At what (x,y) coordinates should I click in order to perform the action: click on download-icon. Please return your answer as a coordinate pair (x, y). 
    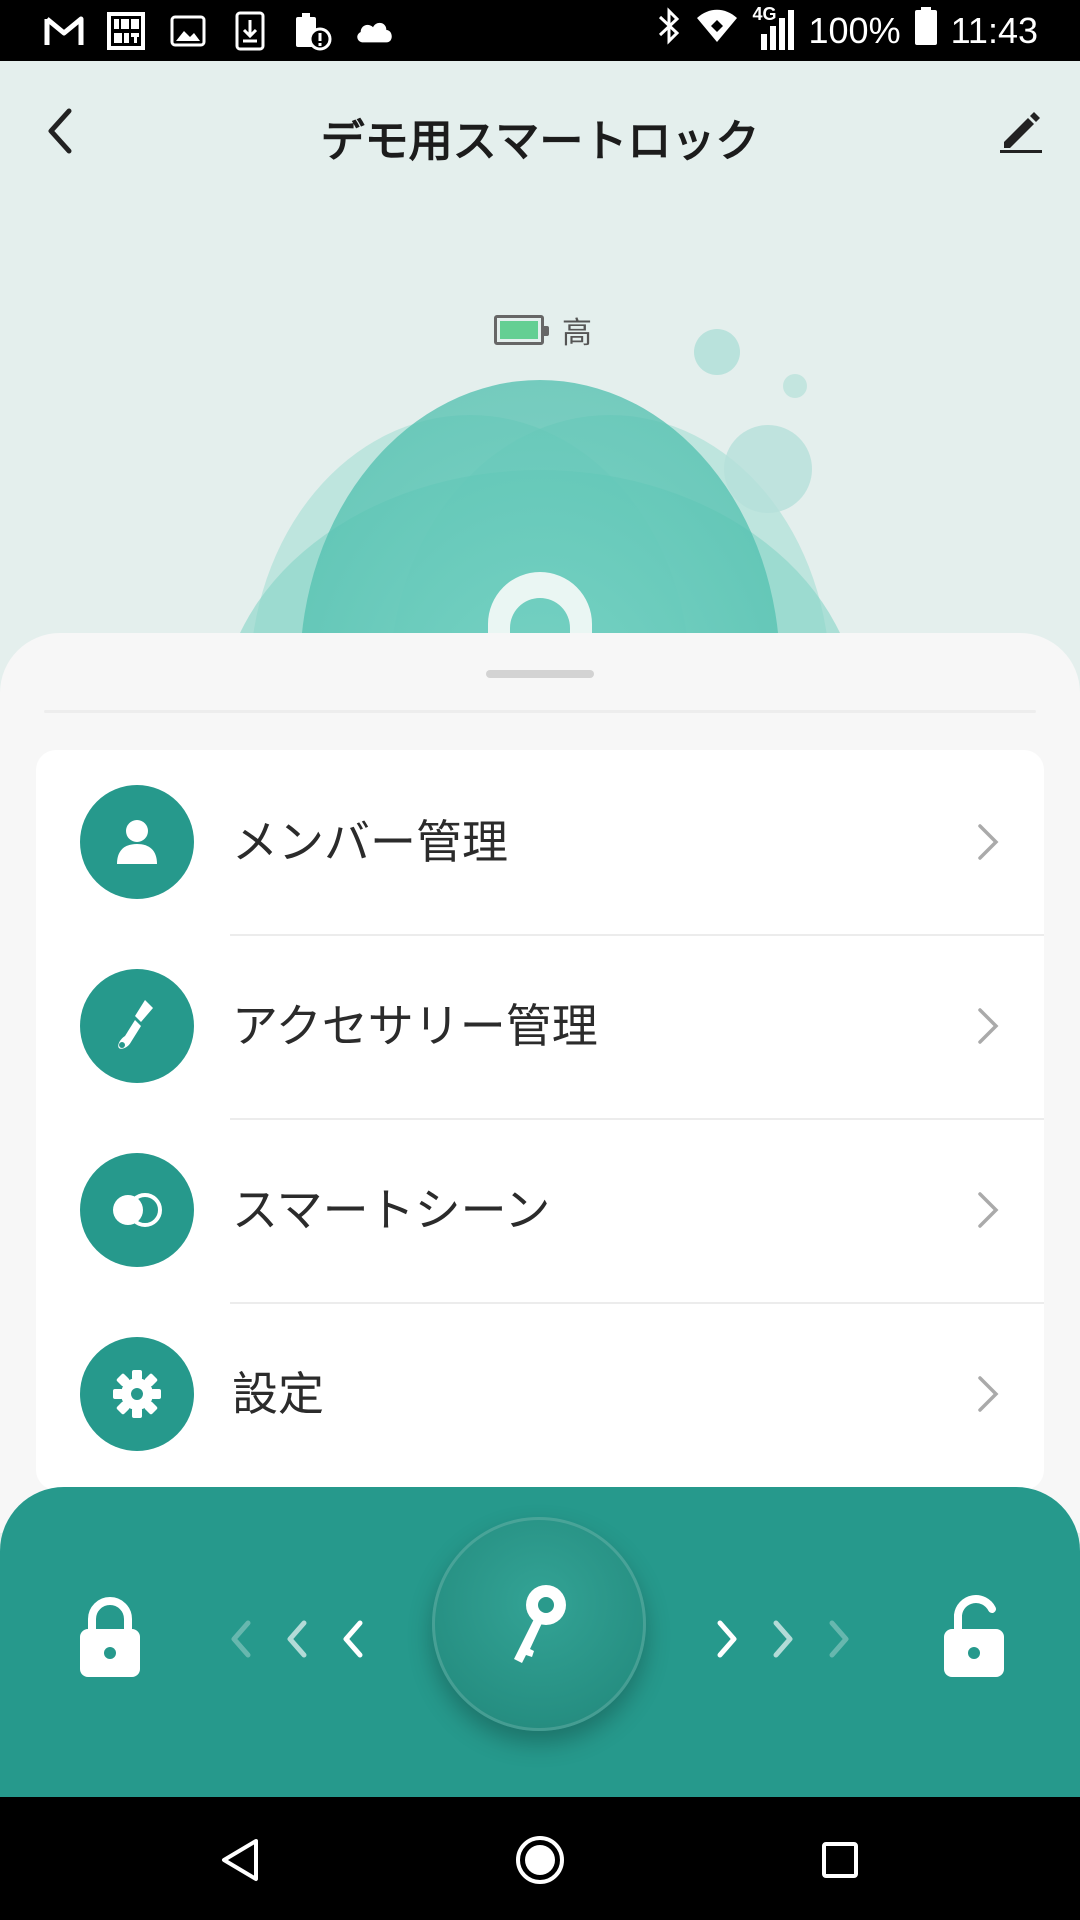
    Looking at the image, I should click on (250, 31).